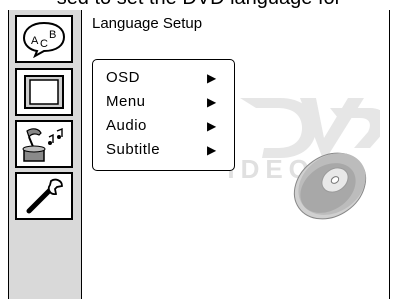 The height and width of the screenshot is (299, 398). I want to click on gramophone-icon, so click(44, 144).